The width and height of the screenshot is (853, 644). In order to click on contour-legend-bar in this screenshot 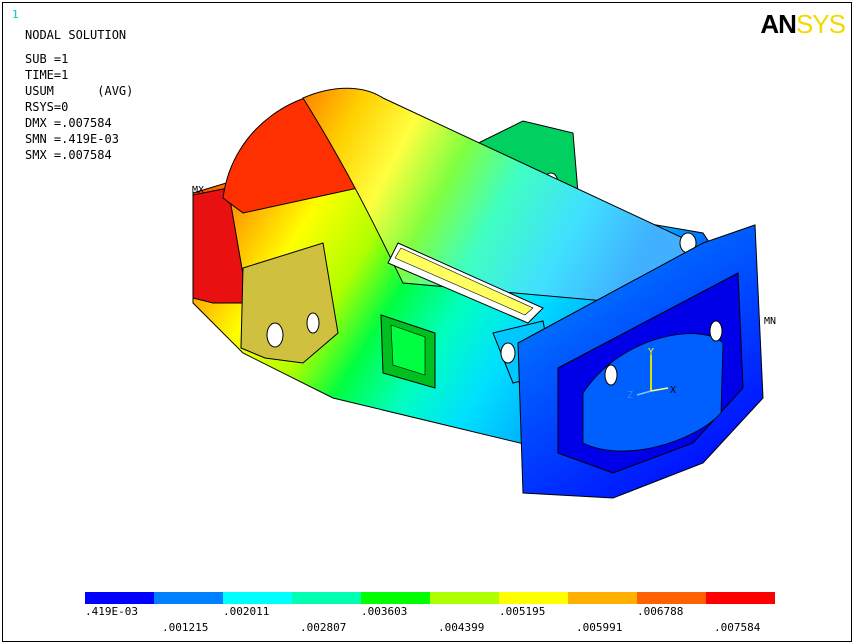, I will do `click(430, 598)`.